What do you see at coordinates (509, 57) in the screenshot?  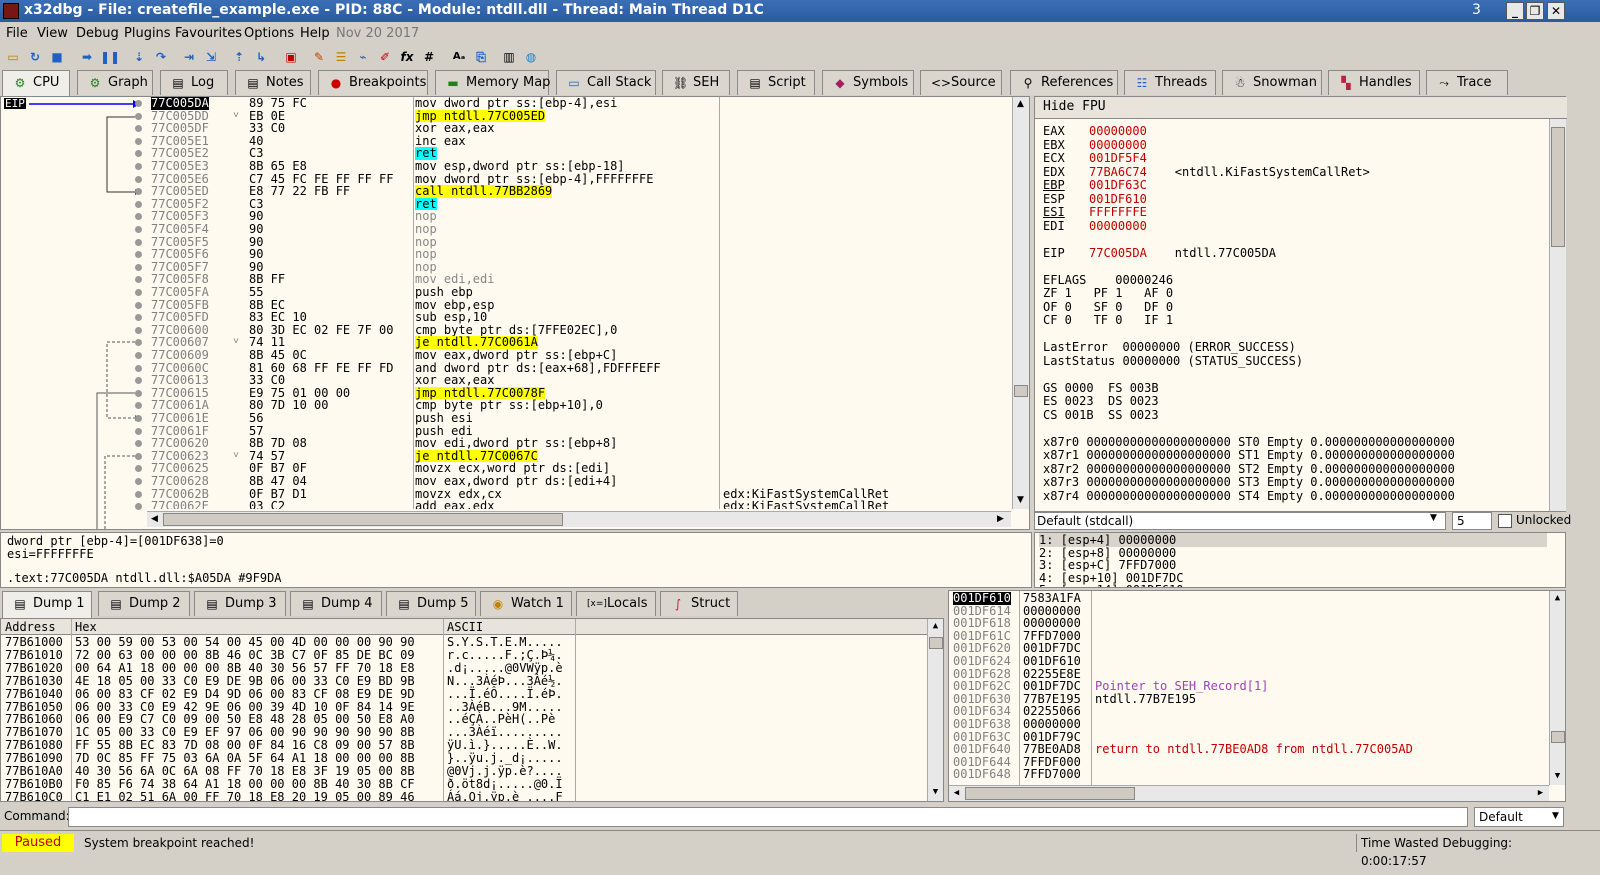 I see `calculator-icon: ▥` at bounding box center [509, 57].